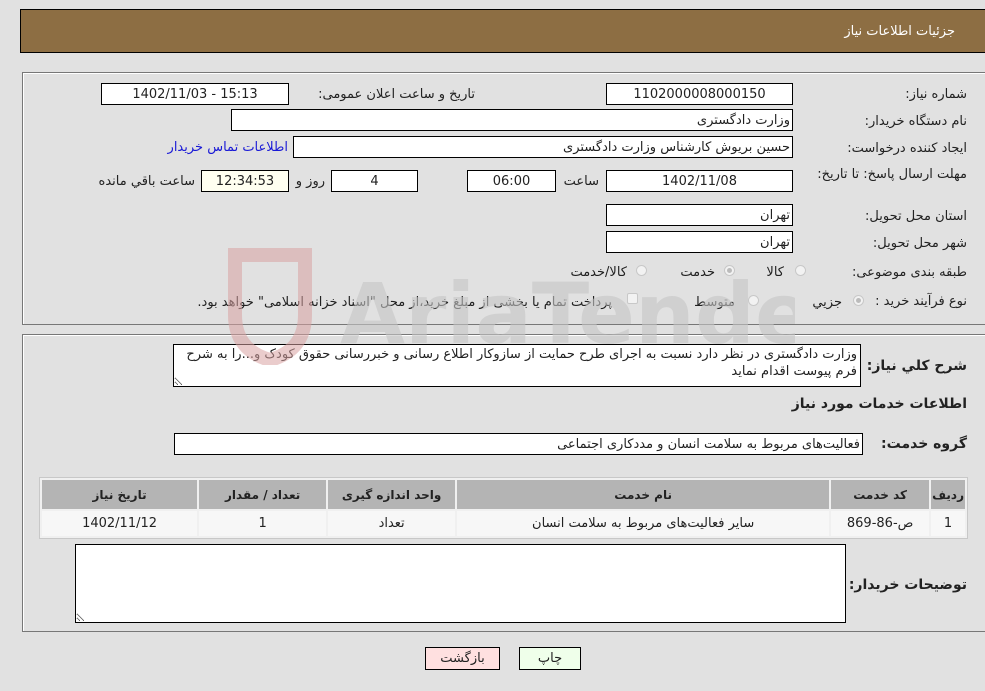  Describe the element at coordinates (228, 147) in the screenshot. I see `buyer-contact-link: اطلاعات تماس خریدار` at that location.